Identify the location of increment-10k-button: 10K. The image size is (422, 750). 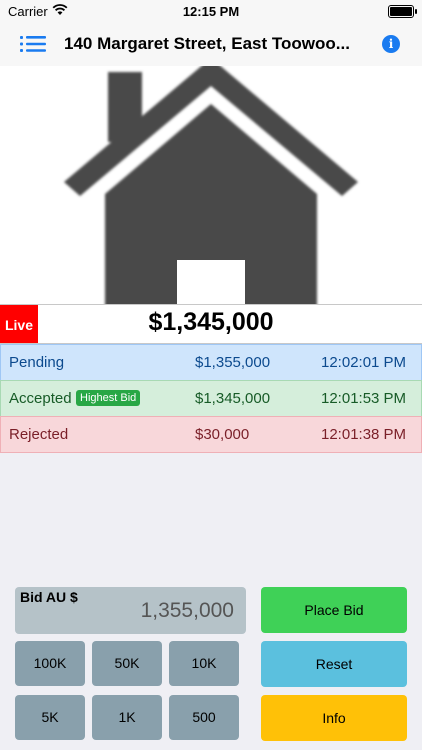
(204, 663).